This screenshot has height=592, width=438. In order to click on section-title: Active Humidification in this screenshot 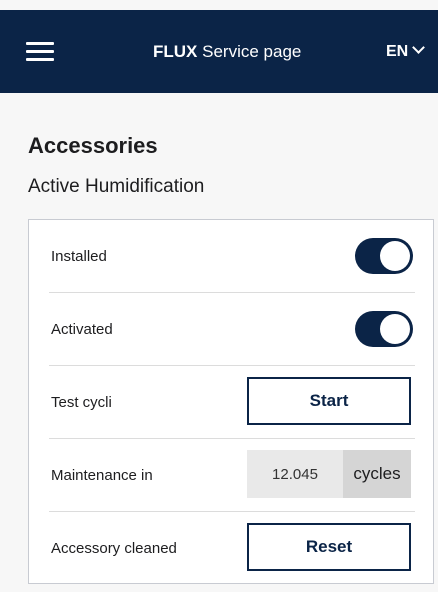, I will do `click(116, 186)`.